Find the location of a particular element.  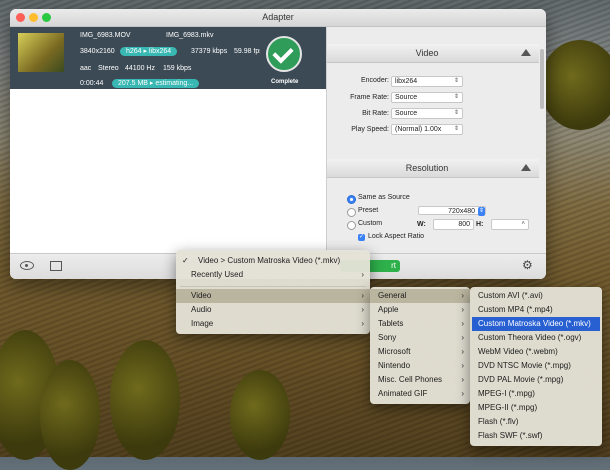

lock-aspect-checkbox: ✓ is located at coordinates (361, 237).